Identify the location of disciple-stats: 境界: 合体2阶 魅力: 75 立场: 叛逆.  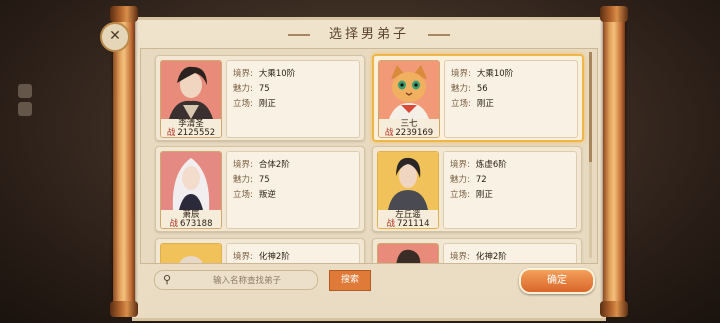
(293, 190).